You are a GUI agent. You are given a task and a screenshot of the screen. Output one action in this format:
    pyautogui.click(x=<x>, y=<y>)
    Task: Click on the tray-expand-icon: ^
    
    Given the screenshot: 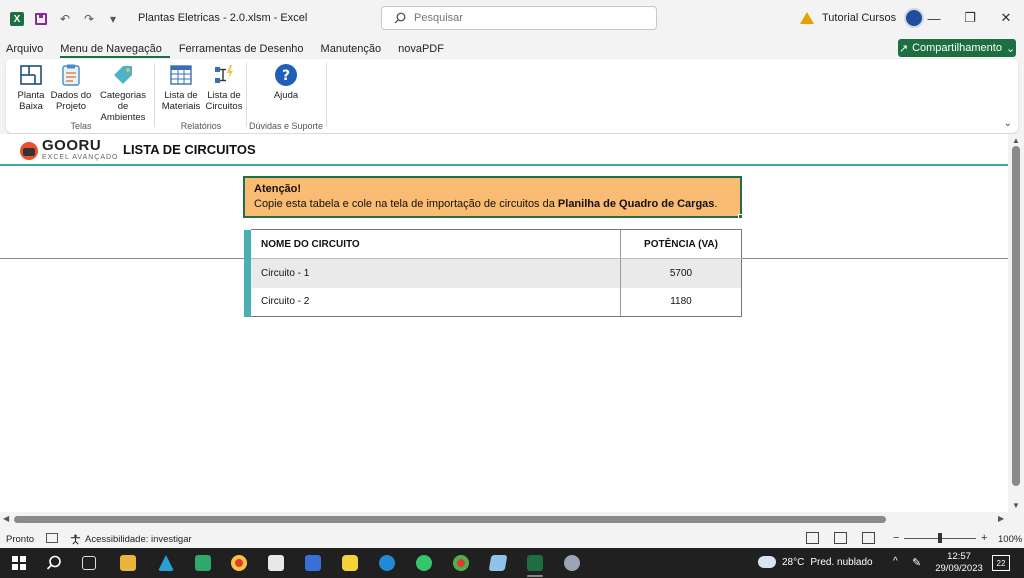 What is the action you would take?
    pyautogui.click(x=895, y=561)
    